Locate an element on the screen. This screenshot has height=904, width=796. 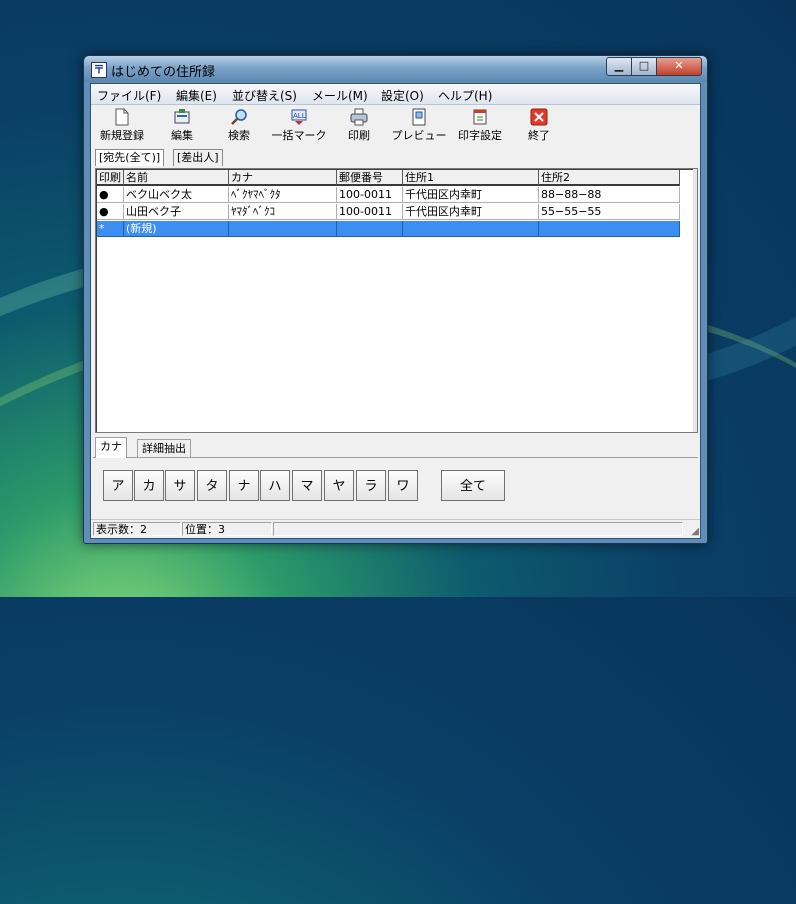
exit-icon is located at coordinates (539, 117).